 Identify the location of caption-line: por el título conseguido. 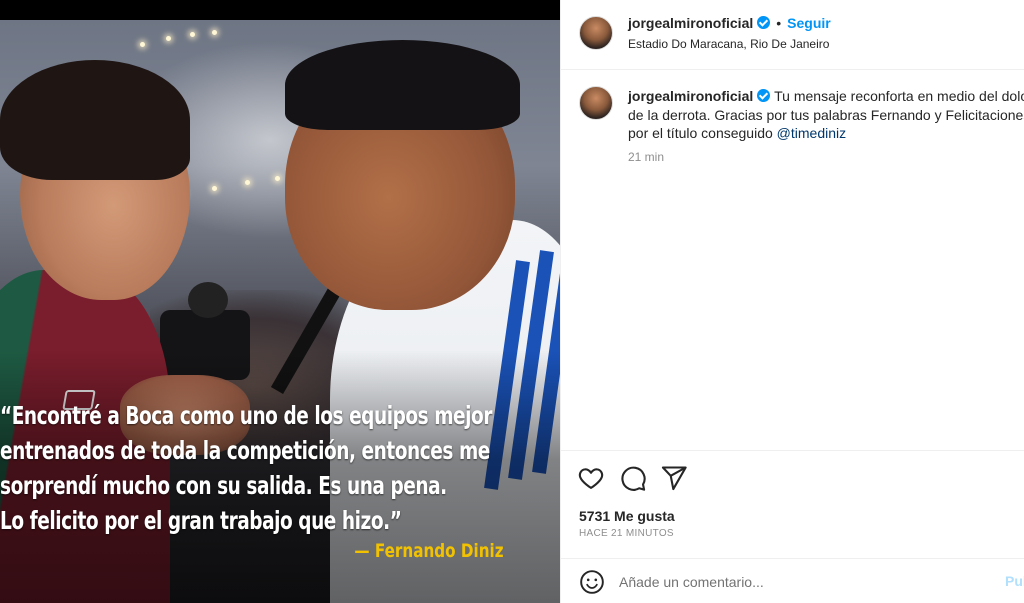
(700, 133).